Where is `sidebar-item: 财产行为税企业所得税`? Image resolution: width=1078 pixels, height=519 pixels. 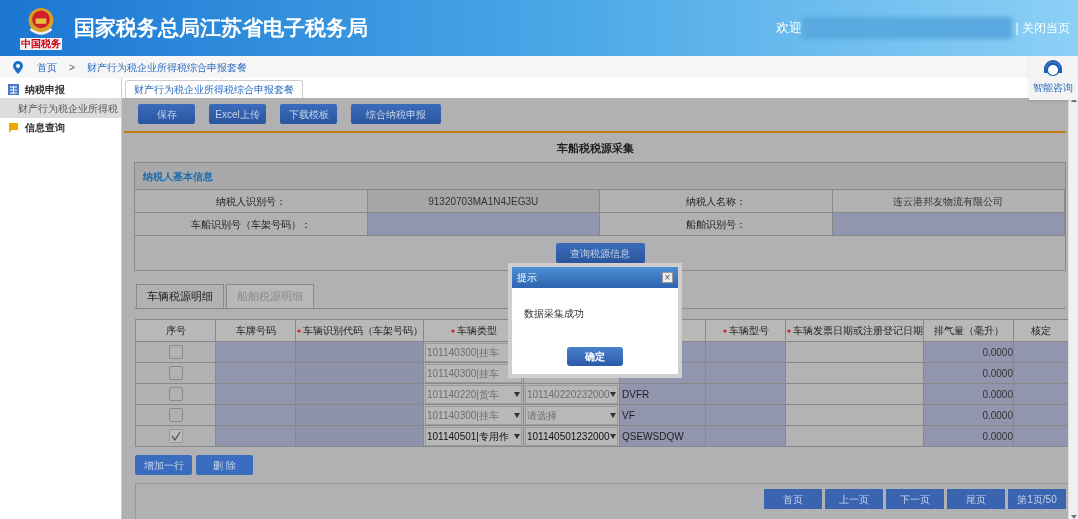
sidebar-item: 财产行为税企业所得税 is located at coordinates (60, 108).